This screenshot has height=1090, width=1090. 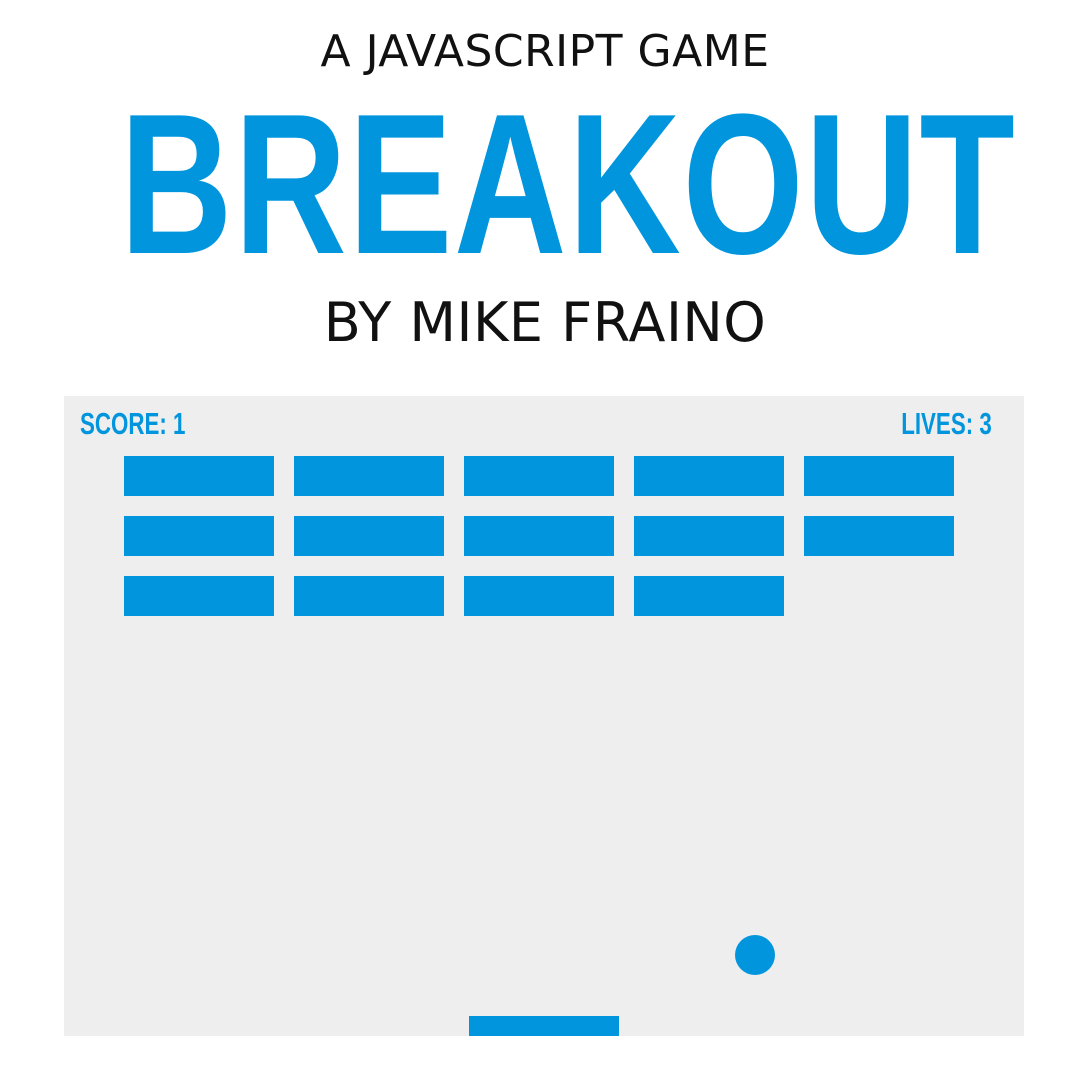 I want to click on lives-label: LIVES: 3, so click(x=946, y=423).